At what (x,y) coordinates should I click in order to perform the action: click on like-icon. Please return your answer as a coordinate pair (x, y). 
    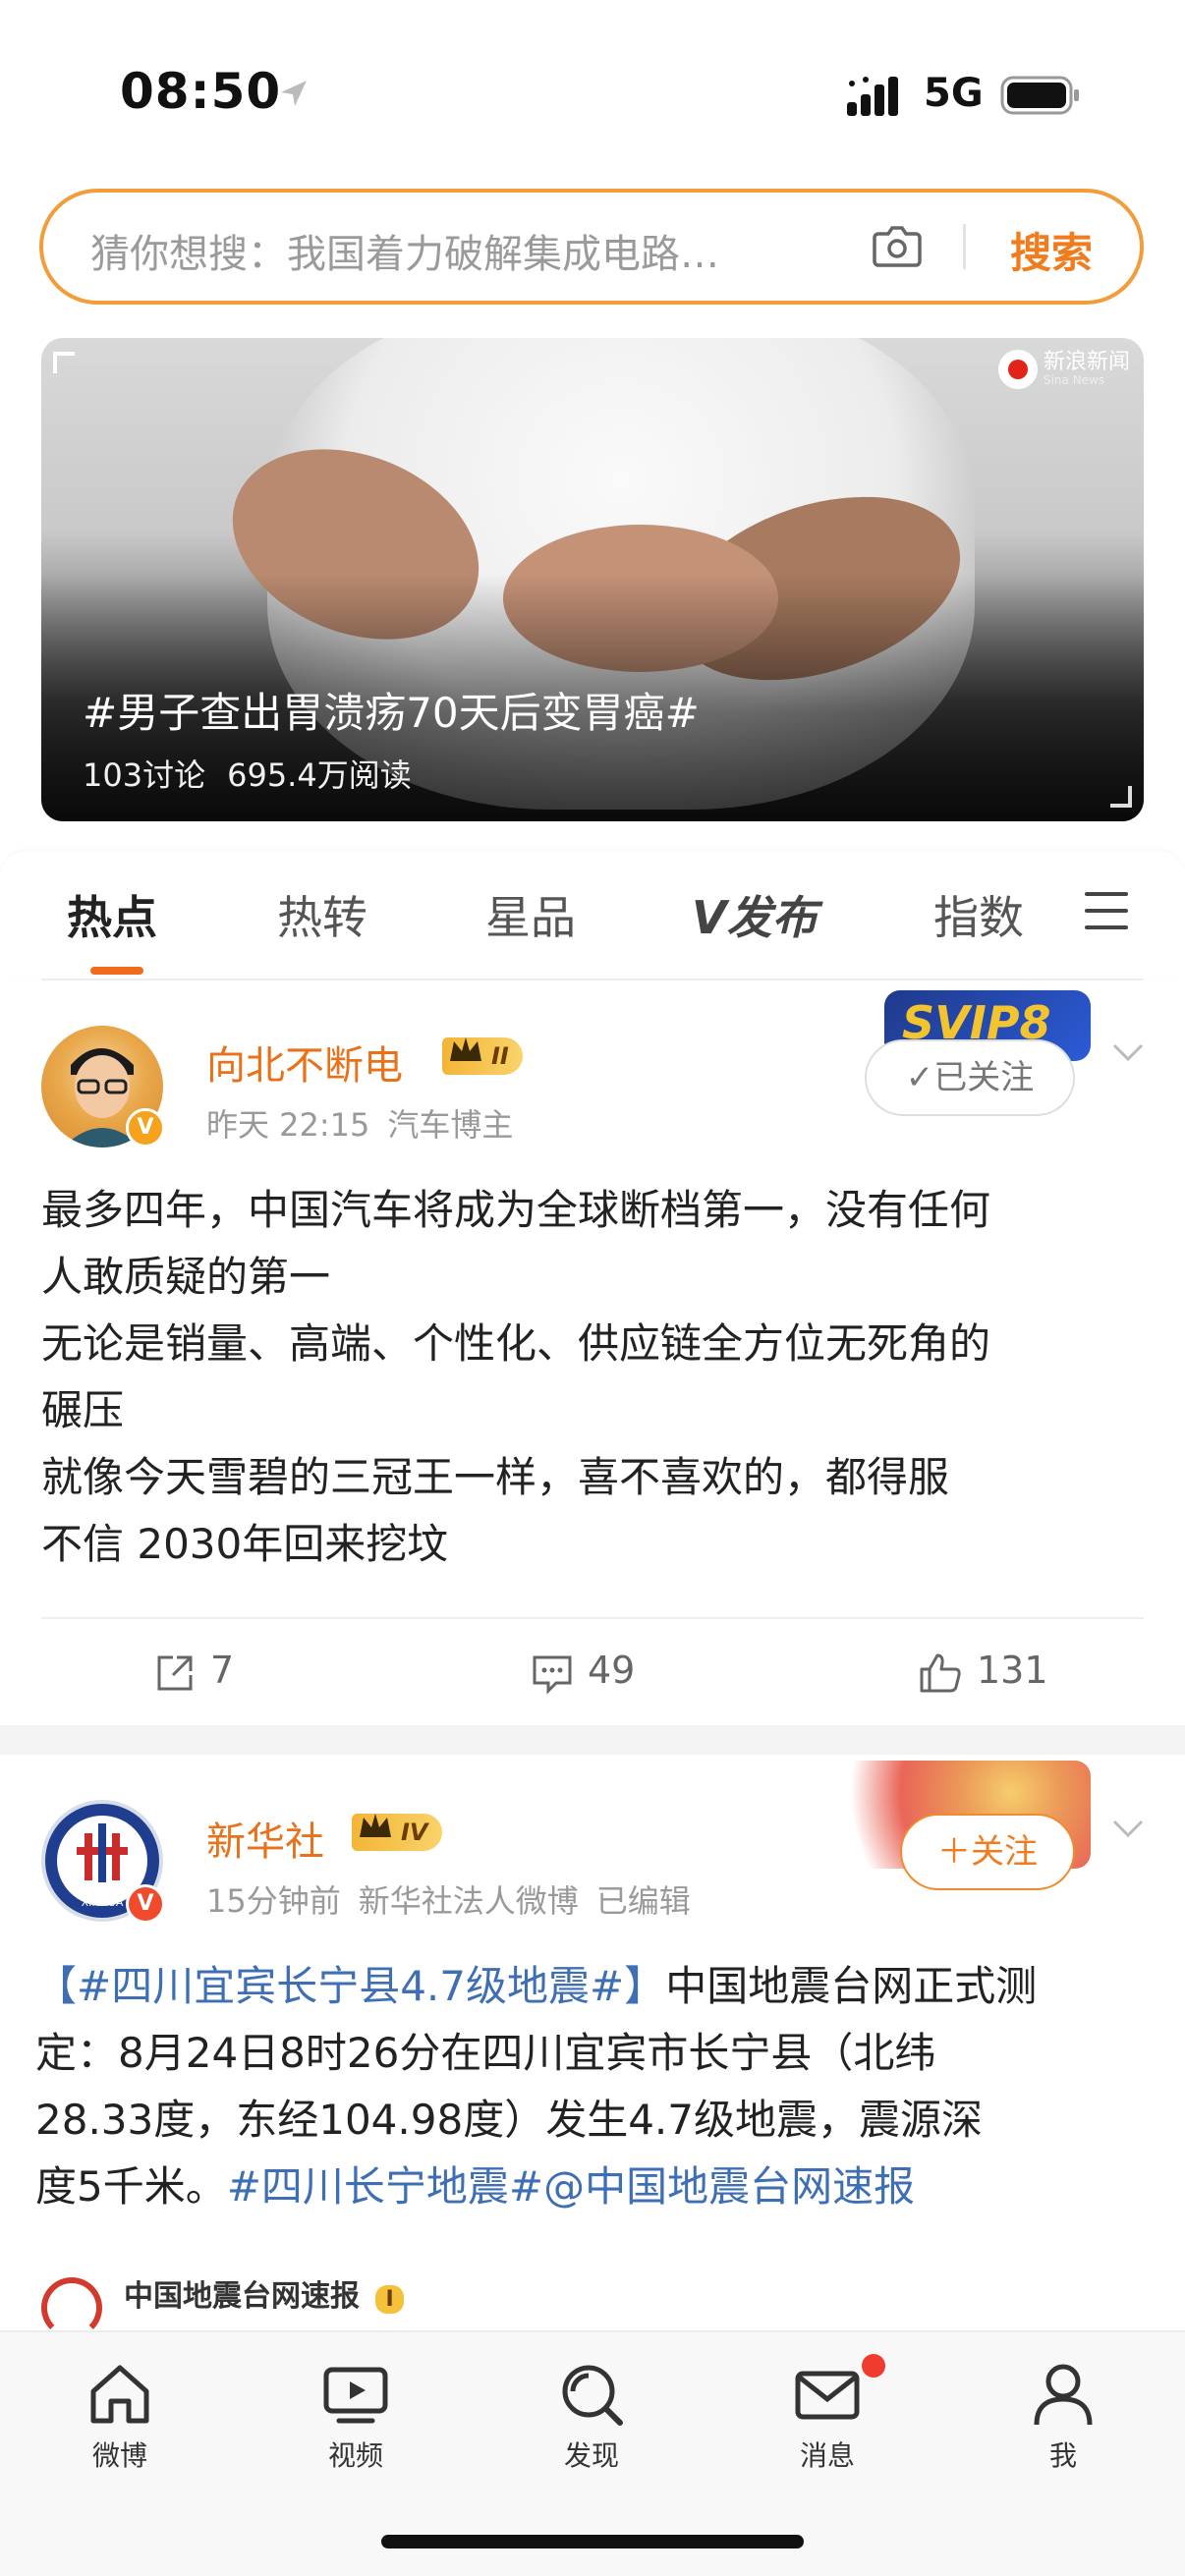
    Looking at the image, I should click on (941, 1672).